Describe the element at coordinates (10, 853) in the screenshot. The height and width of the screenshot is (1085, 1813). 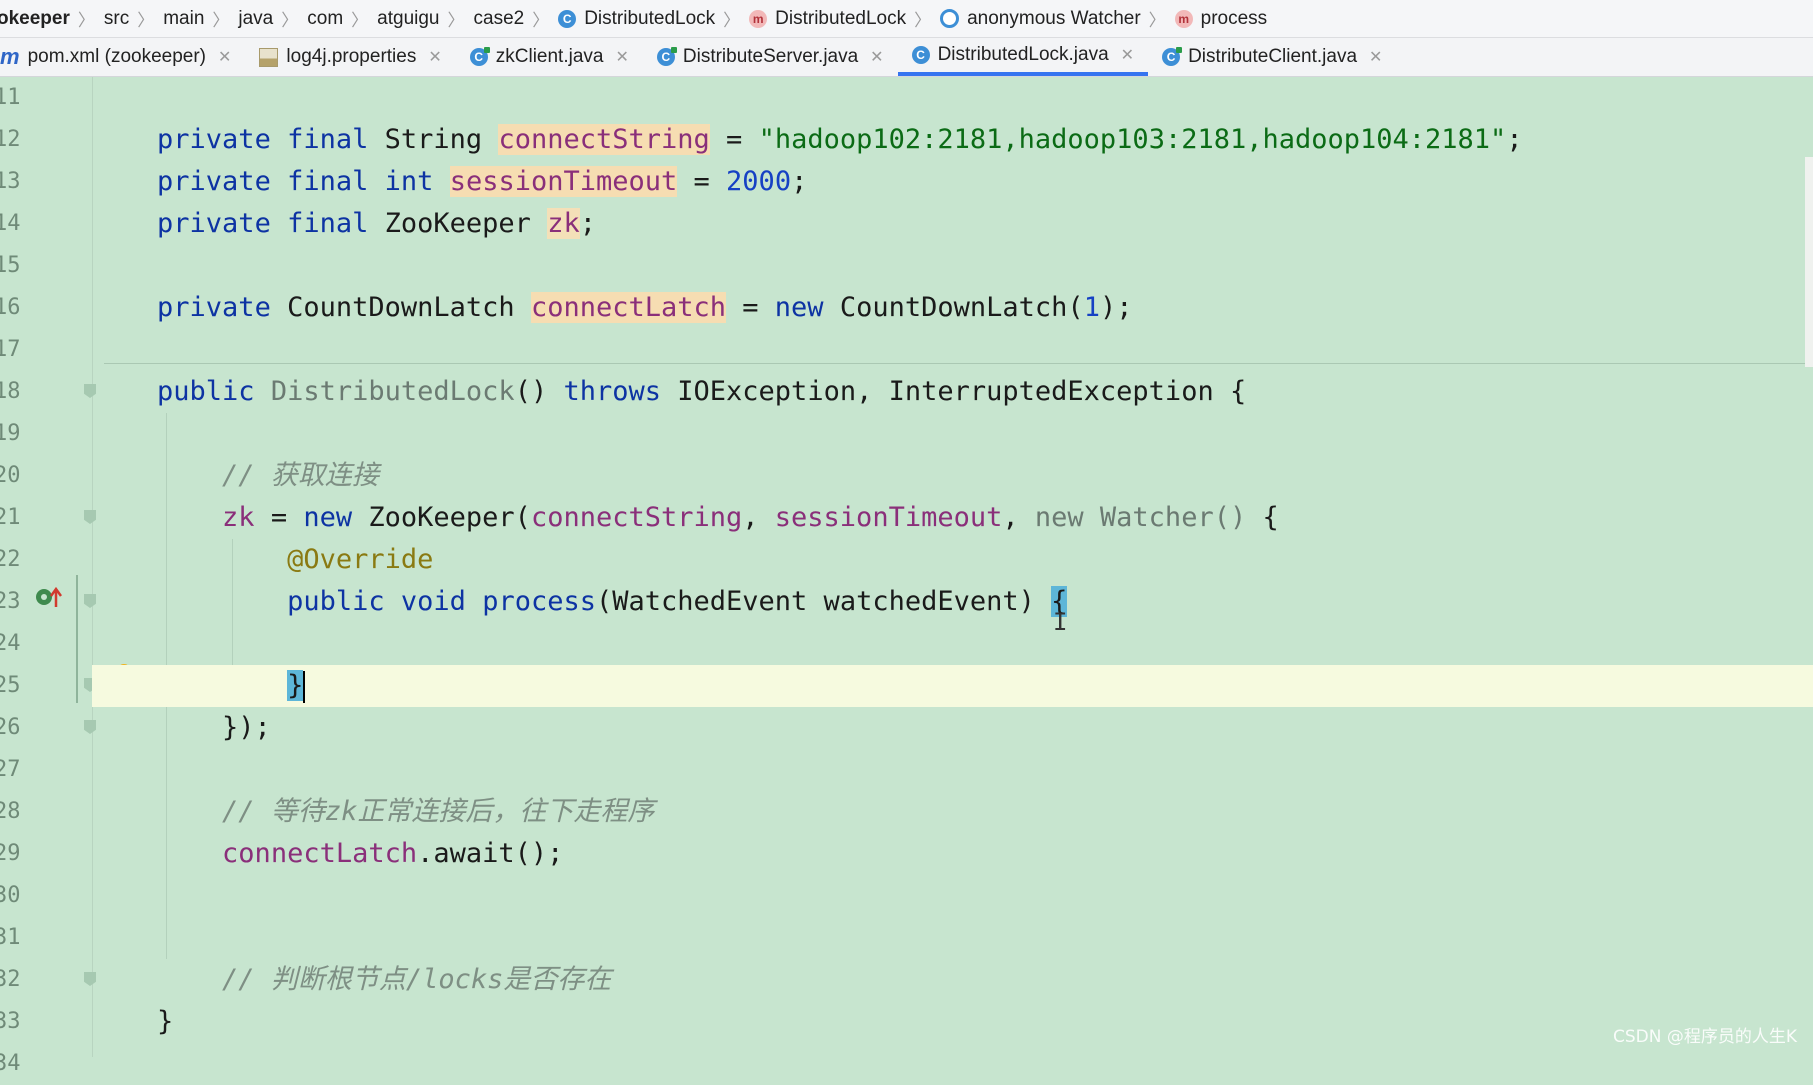
I see `line-number: 29` at that location.